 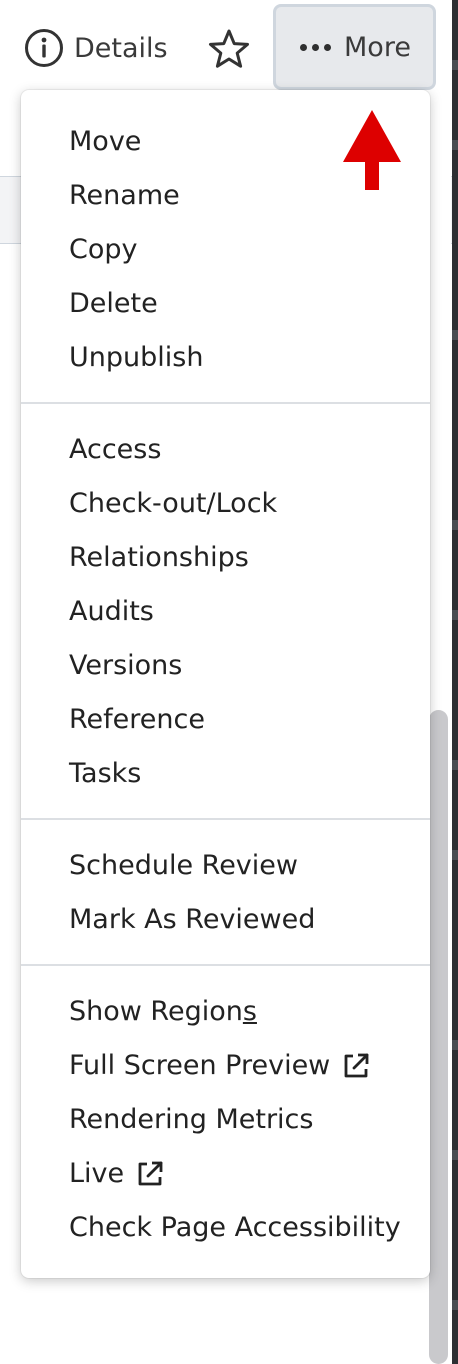 I want to click on live-label: Live, so click(x=97, y=1173).